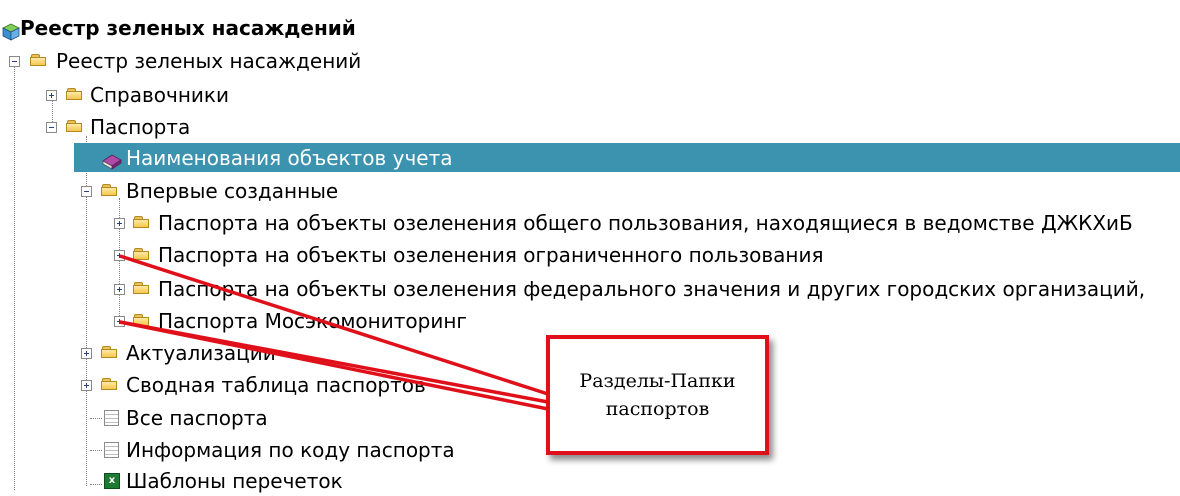  What do you see at coordinates (657, 395) in the screenshot?
I see `callout-box: Разделы-Папки паспортов` at bounding box center [657, 395].